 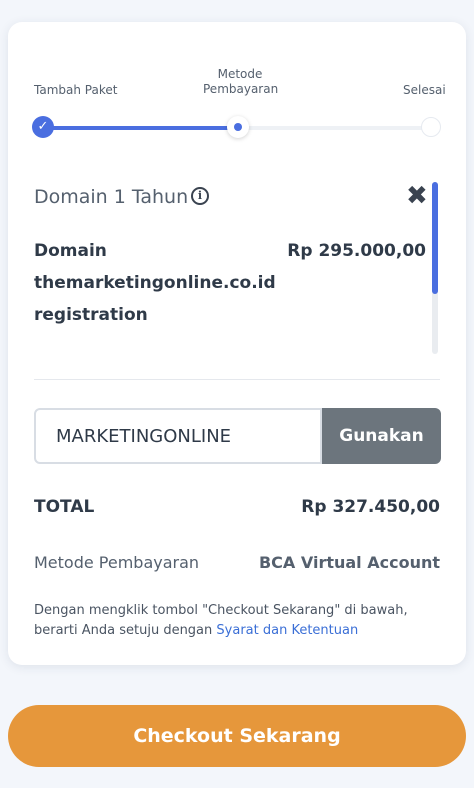 What do you see at coordinates (349, 562) in the screenshot?
I see `payment-method-value: BCA Virtual Account` at bounding box center [349, 562].